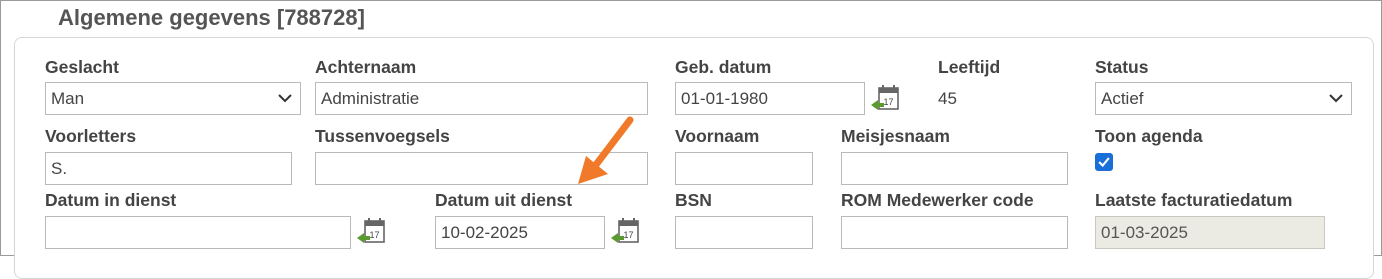  I want to click on toon-agenda-label: Toon agenda, so click(1149, 136).